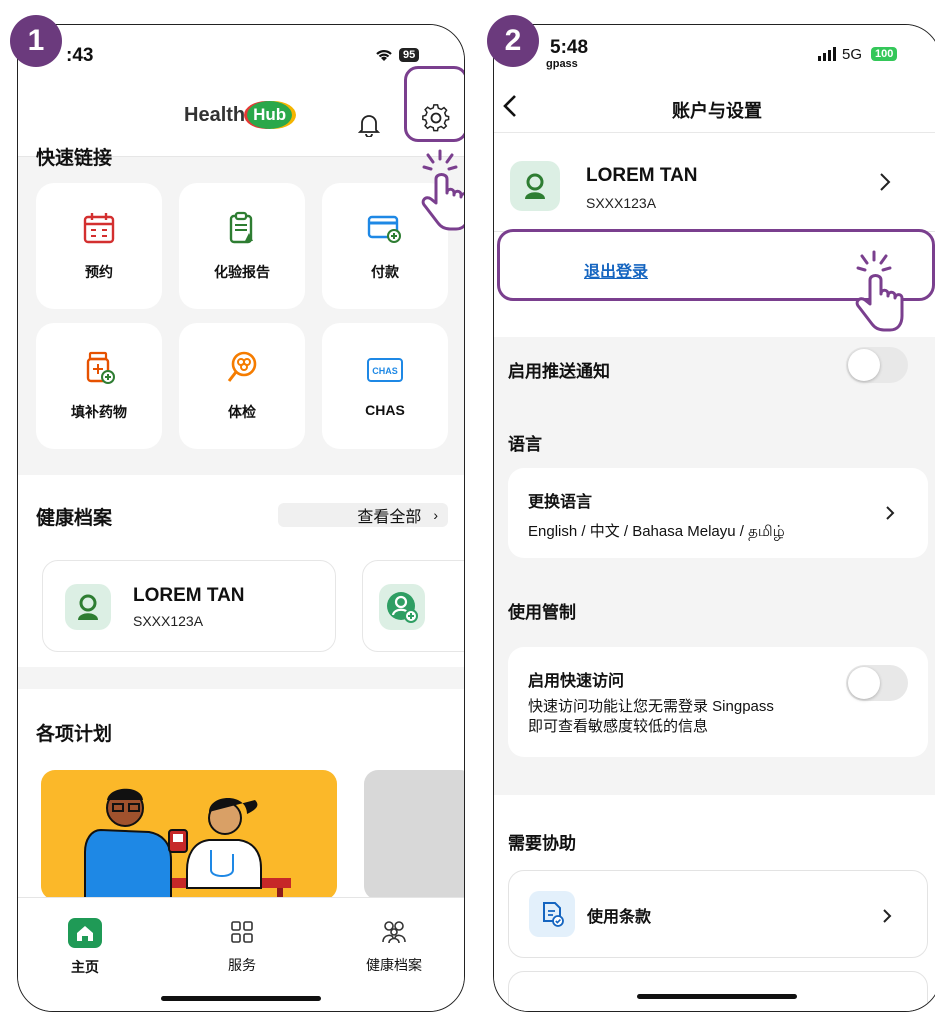  What do you see at coordinates (187, 844) in the screenshot?
I see `doctor-patient-illustration` at bounding box center [187, 844].